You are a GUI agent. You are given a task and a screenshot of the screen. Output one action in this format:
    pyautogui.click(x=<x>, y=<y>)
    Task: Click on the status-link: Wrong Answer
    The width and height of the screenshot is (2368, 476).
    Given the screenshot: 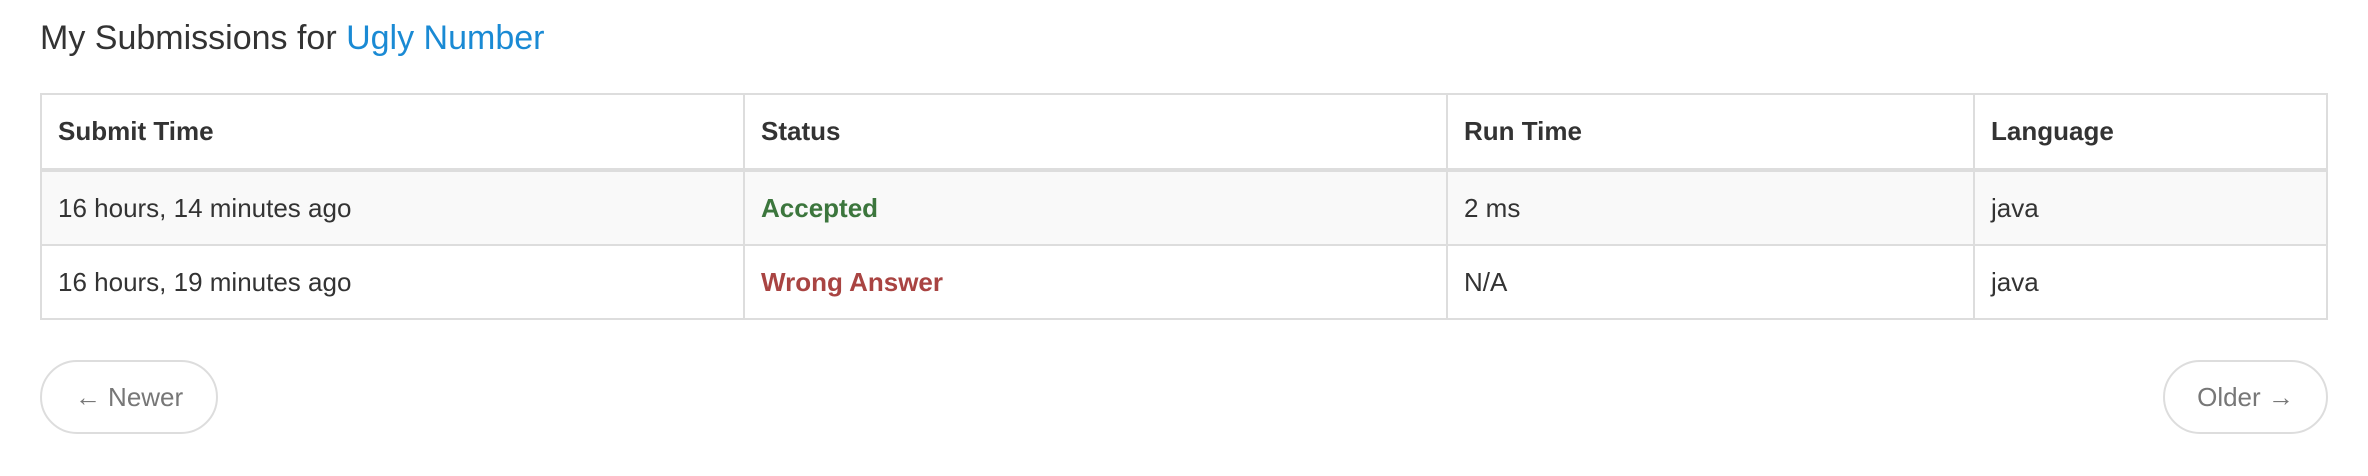 What is the action you would take?
    pyautogui.click(x=852, y=282)
    